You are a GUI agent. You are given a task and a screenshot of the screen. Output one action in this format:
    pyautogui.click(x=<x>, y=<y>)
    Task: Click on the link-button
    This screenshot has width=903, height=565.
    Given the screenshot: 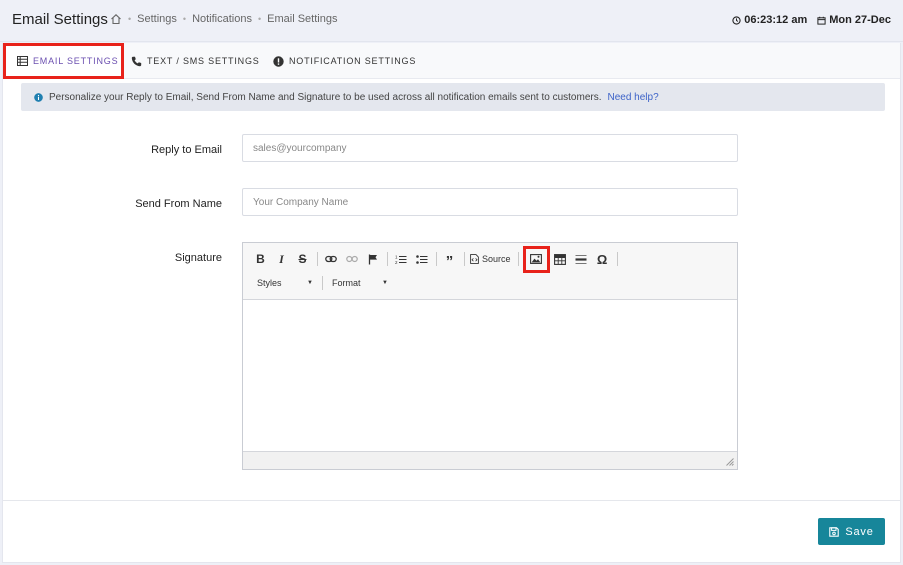 What is the action you would take?
    pyautogui.click(x=330, y=259)
    